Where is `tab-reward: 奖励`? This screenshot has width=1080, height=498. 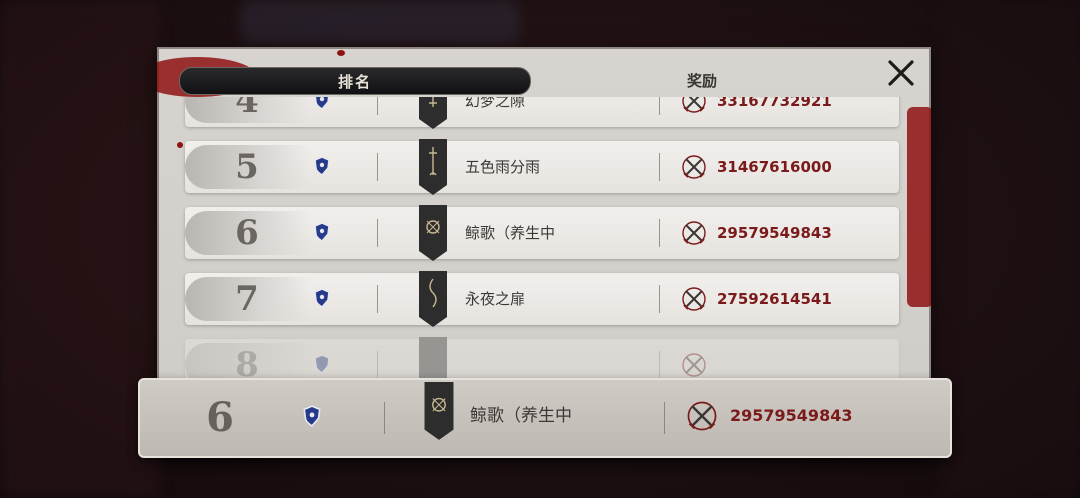
tab-reward: 奖励 is located at coordinates (702, 81).